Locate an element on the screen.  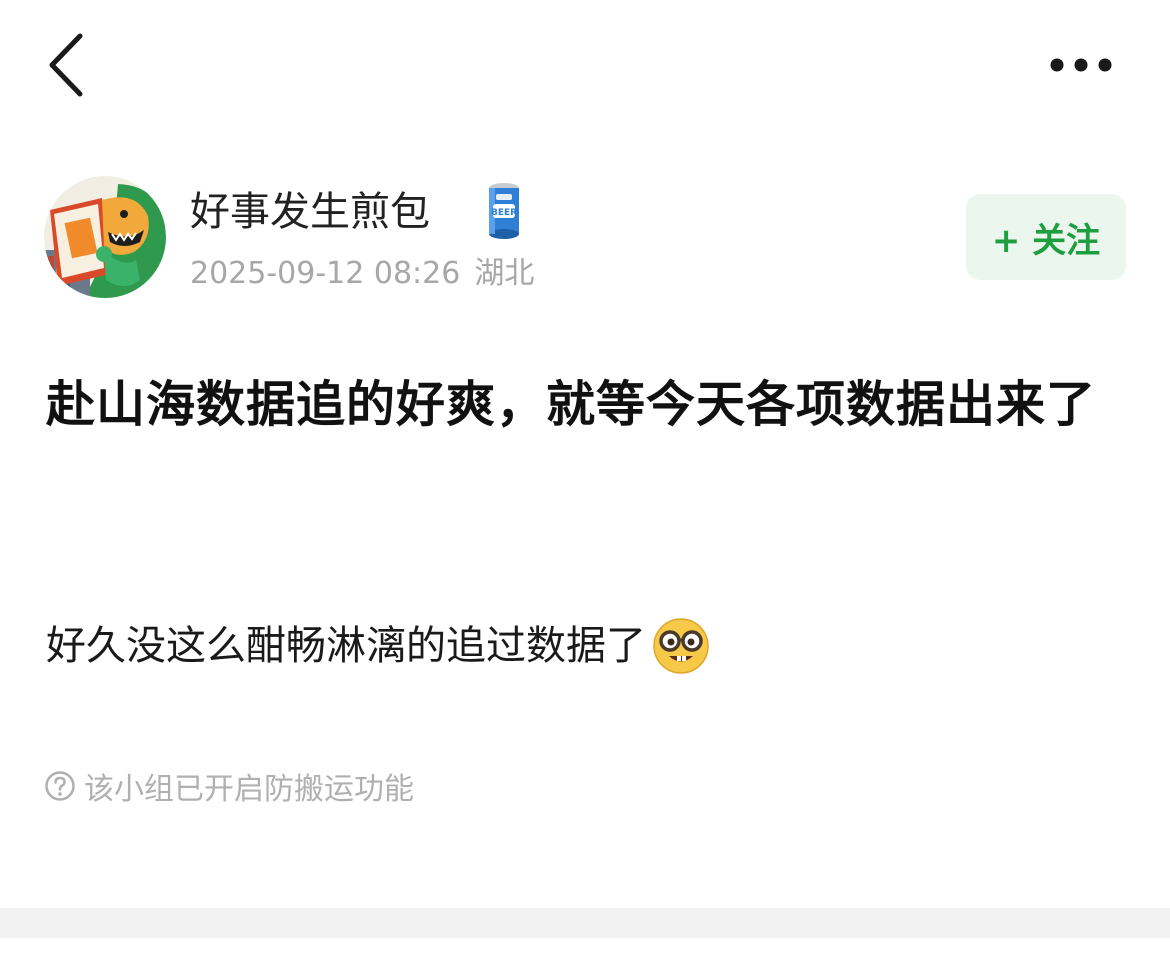
author-row: 好事发生煎包 BEER 2025-09-12 08:26 湖北 + 关注 is located at coordinates (585, 238).